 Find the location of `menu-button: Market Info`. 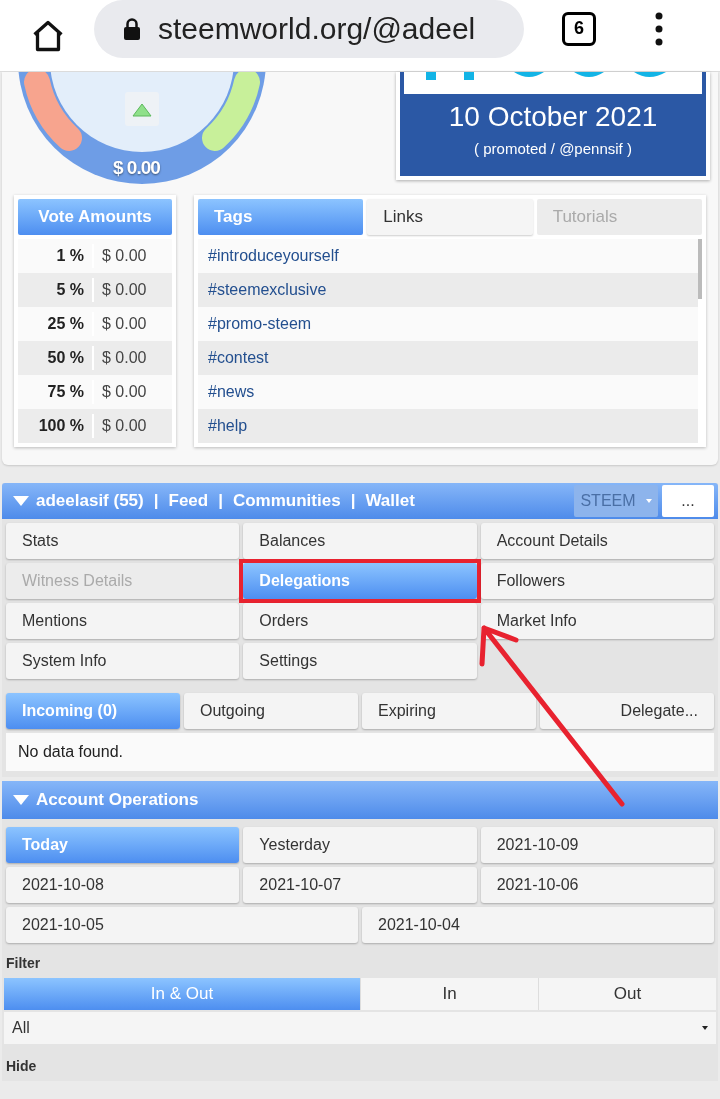

menu-button: Market Info is located at coordinates (597, 621).